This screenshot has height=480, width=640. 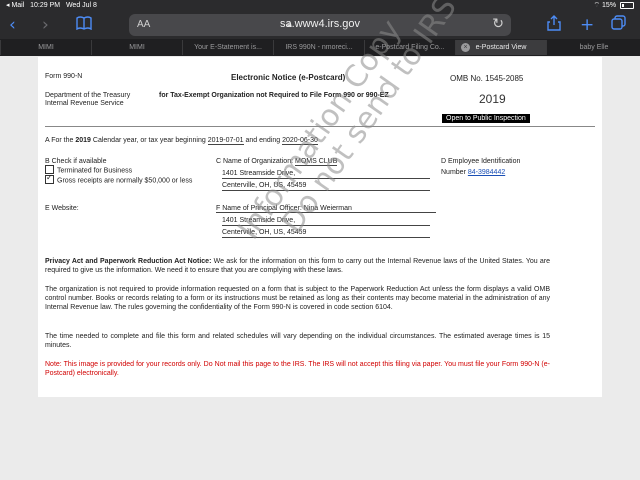 What do you see at coordinates (88, 170) in the screenshot?
I see `option-terminated: Terminated for Business` at bounding box center [88, 170].